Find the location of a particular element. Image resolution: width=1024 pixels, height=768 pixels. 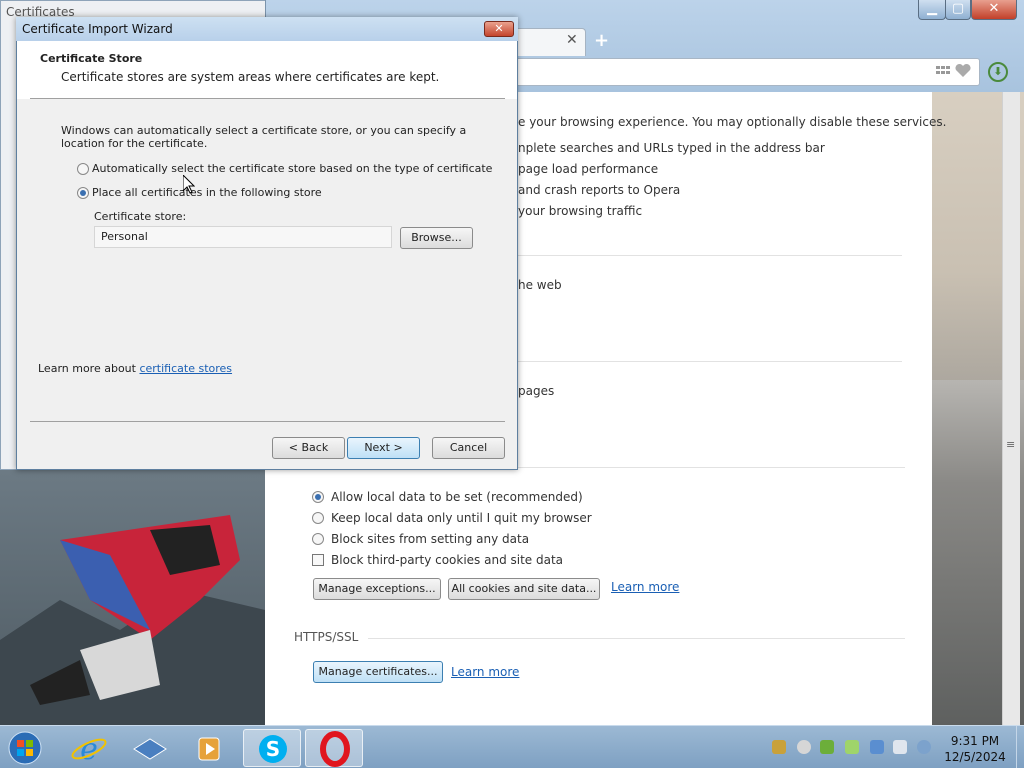

cookie-option-block-radio is located at coordinates (318, 539).